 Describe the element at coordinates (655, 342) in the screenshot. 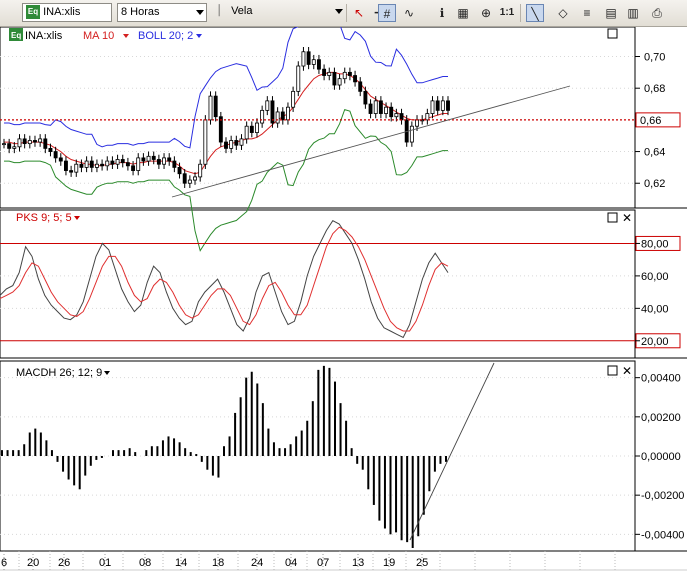

I see `pks-tick-label: 20,00` at that location.